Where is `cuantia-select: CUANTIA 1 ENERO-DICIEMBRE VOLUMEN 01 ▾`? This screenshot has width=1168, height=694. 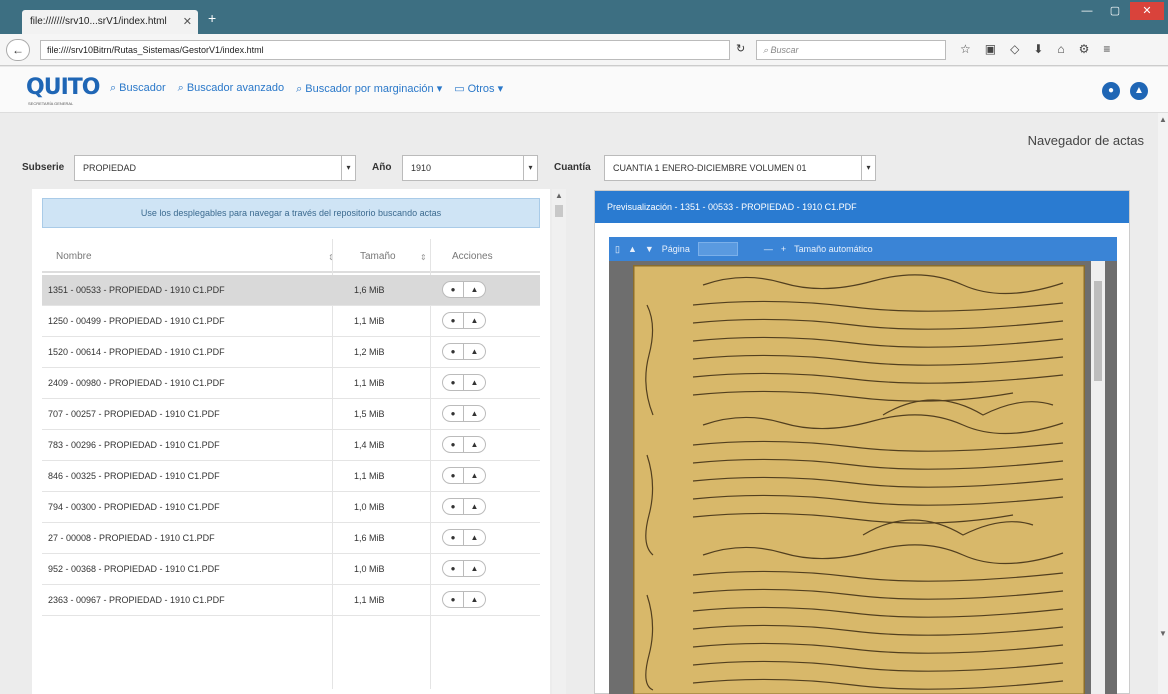 cuantia-select: CUANTIA 1 ENERO-DICIEMBRE VOLUMEN 01 ▾ is located at coordinates (740, 168).